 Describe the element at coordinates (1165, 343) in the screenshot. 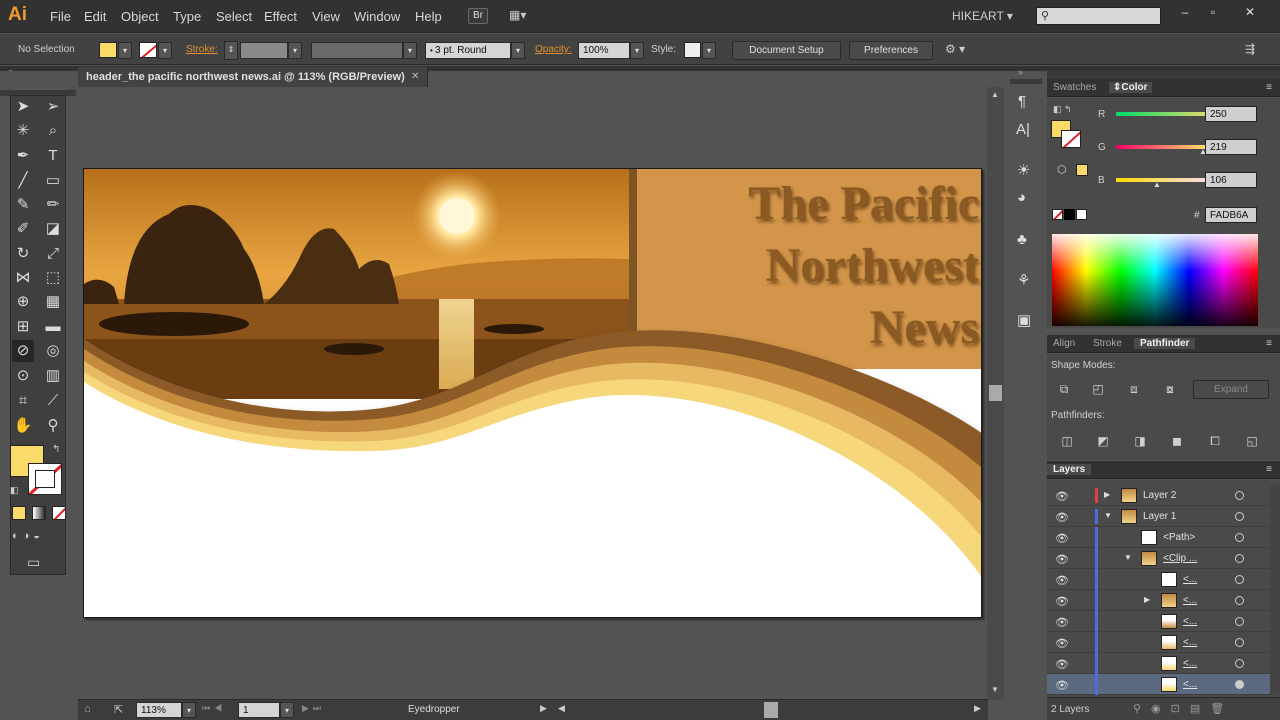

I see `tab-pathfinder: Pathfinder` at that location.